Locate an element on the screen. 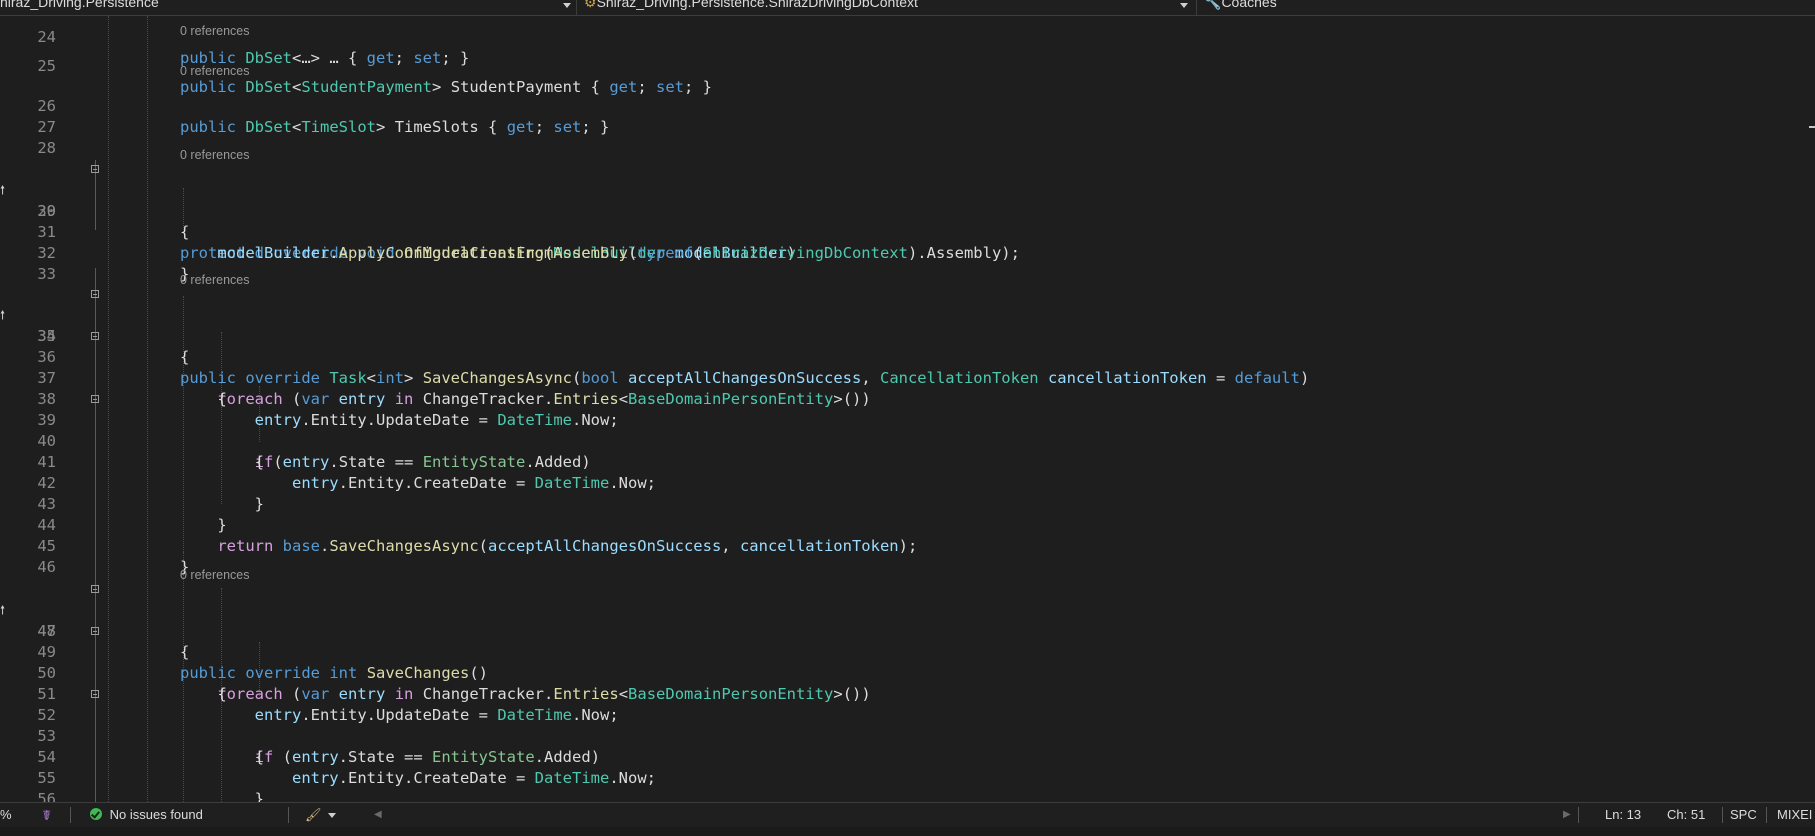 The height and width of the screenshot is (836, 1815). code-line: 30 { is located at coordinates (905, 210).